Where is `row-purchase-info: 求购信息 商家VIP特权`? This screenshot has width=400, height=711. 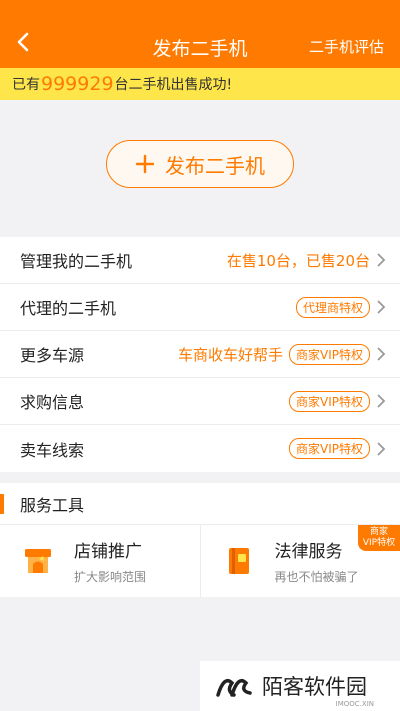
row-purchase-info: 求购信息 商家VIP特权 is located at coordinates (200, 401).